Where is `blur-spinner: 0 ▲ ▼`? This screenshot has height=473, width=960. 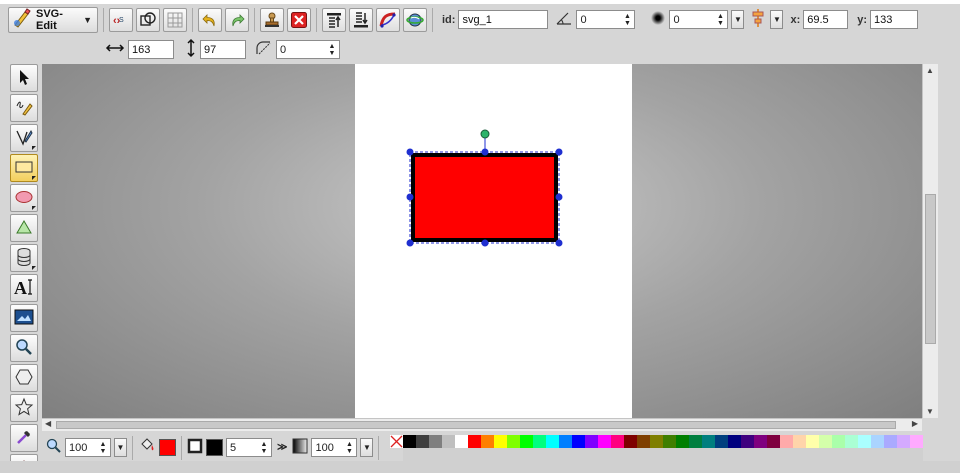 blur-spinner: 0 ▲ ▼ is located at coordinates (699, 19).